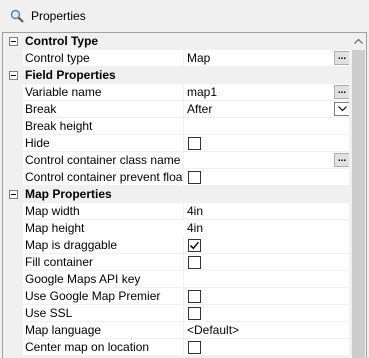  I want to click on chevron-up-icon, so click(358, 41).